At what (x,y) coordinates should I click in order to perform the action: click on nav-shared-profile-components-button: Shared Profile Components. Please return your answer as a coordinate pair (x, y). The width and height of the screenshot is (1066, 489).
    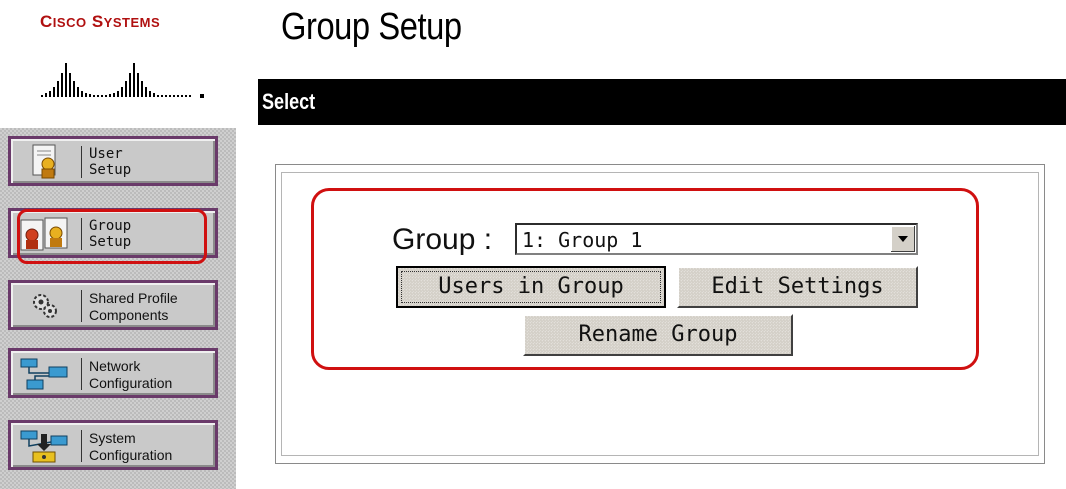
    Looking at the image, I should click on (113, 305).